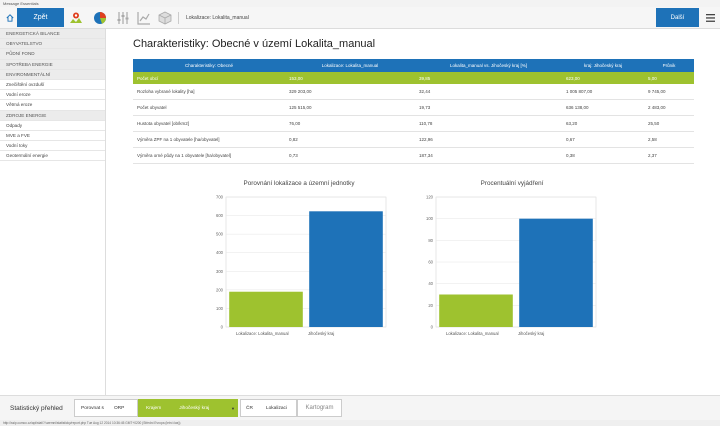 This screenshot has width=720, height=426. I want to click on menu-button, so click(710, 18).